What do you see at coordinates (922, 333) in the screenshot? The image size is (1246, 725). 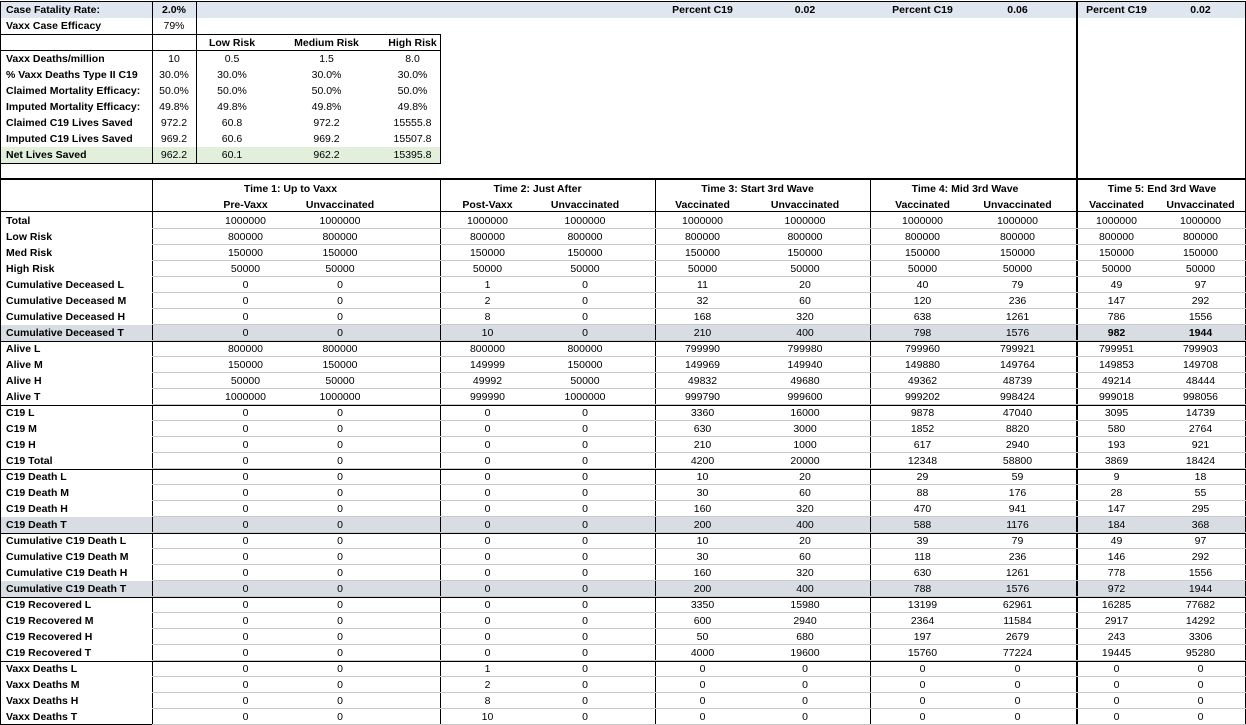 I see `row-value: 798` at bounding box center [922, 333].